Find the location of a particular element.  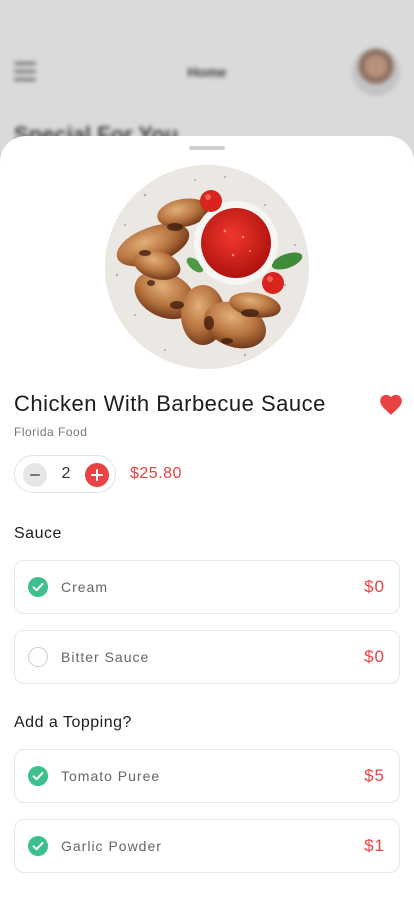

section-title-sauce: Sauce is located at coordinates (38, 533).